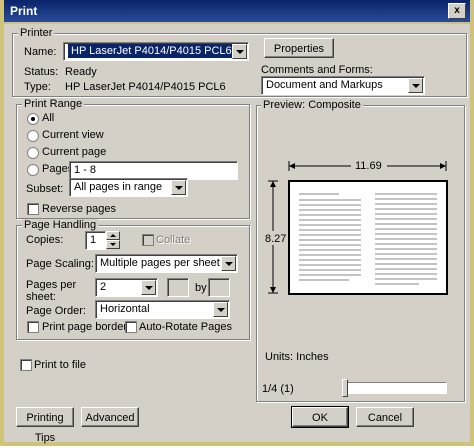 The width and height of the screenshot is (474, 448). I want to click on printer-name-label: Name:, so click(40, 52).